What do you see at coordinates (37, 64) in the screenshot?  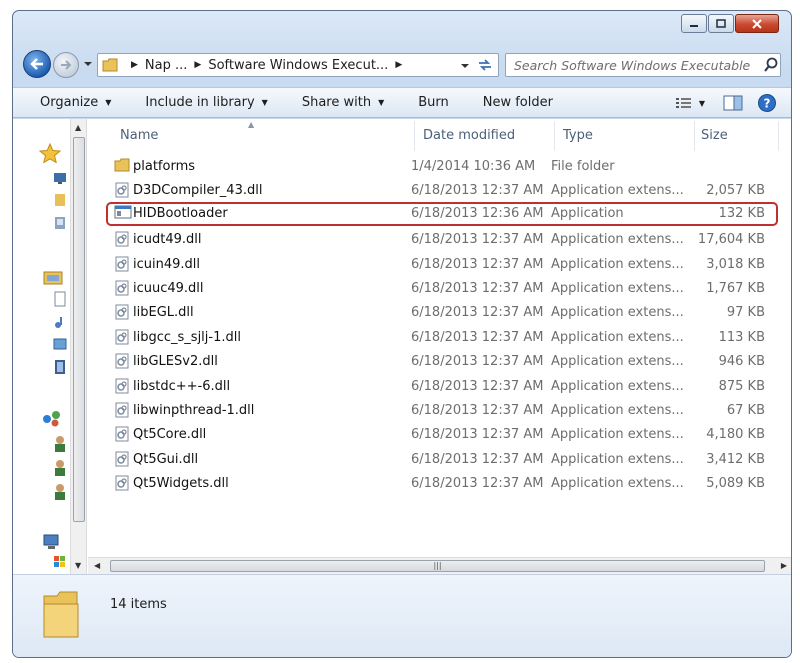 I see `back-button` at bounding box center [37, 64].